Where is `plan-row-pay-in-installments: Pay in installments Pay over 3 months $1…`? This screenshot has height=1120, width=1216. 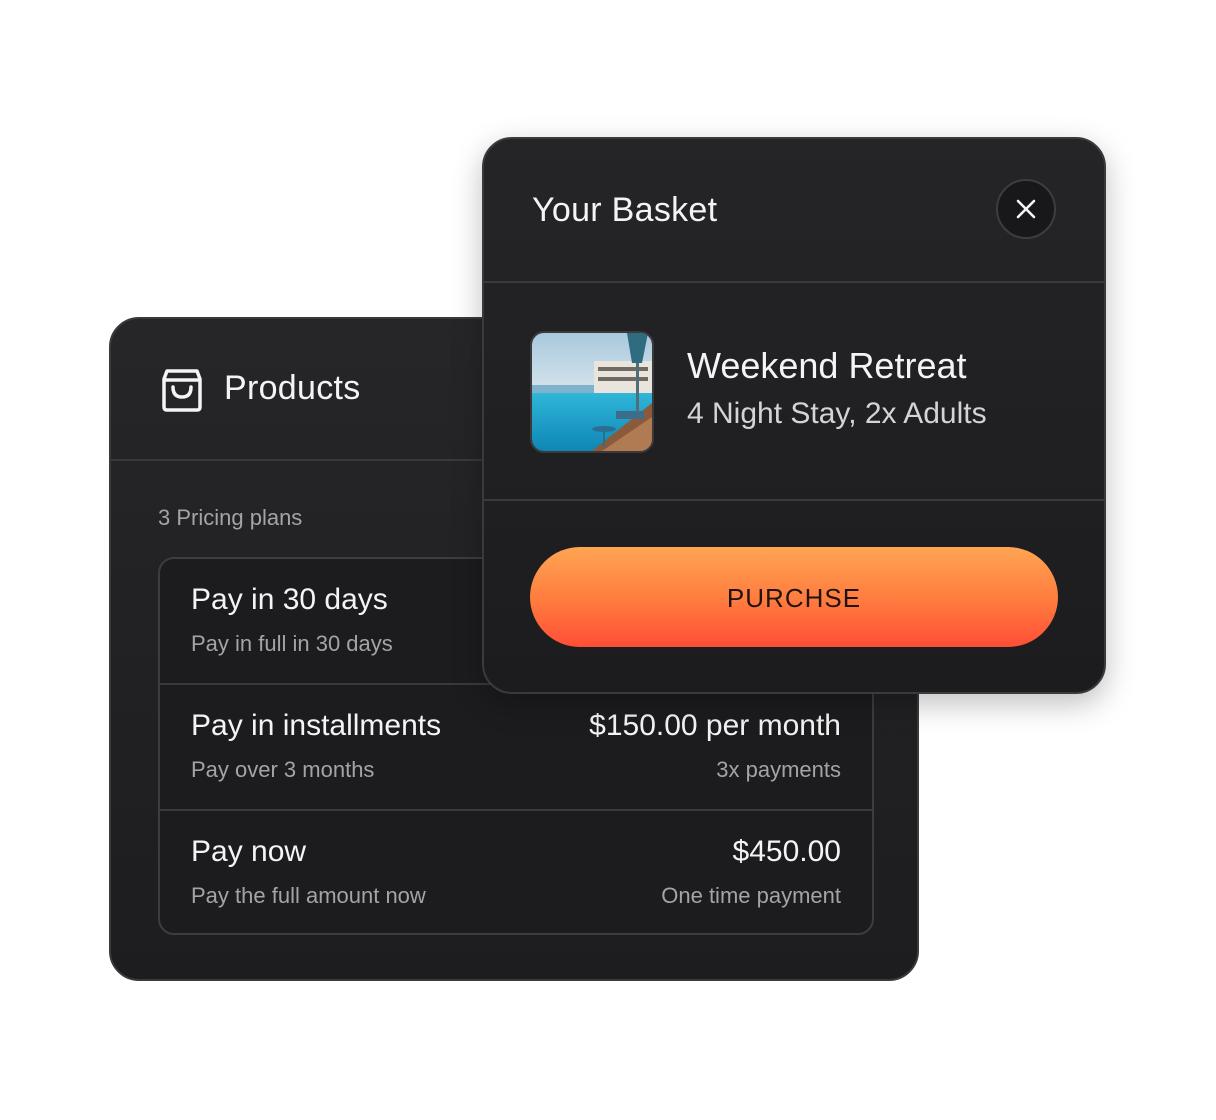
plan-row-pay-in-installments: Pay in installments Pay over 3 months $1… is located at coordinates (516, 748).